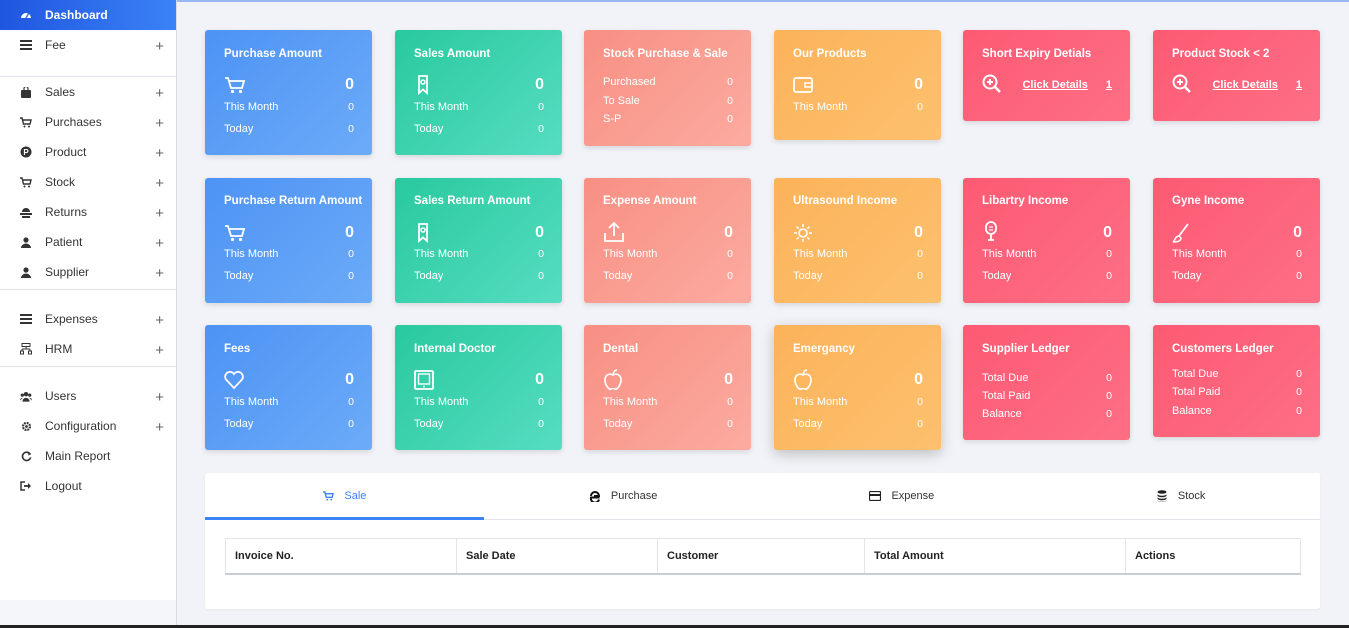 The width and height of the screenshot is (1349, 628). I want to click on row-label: Today, so click(429, 424).